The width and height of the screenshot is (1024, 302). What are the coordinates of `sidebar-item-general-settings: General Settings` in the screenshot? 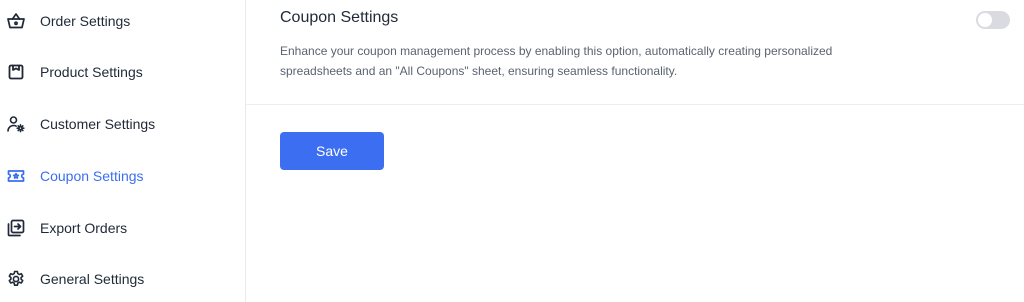 It's located at (122, 279).